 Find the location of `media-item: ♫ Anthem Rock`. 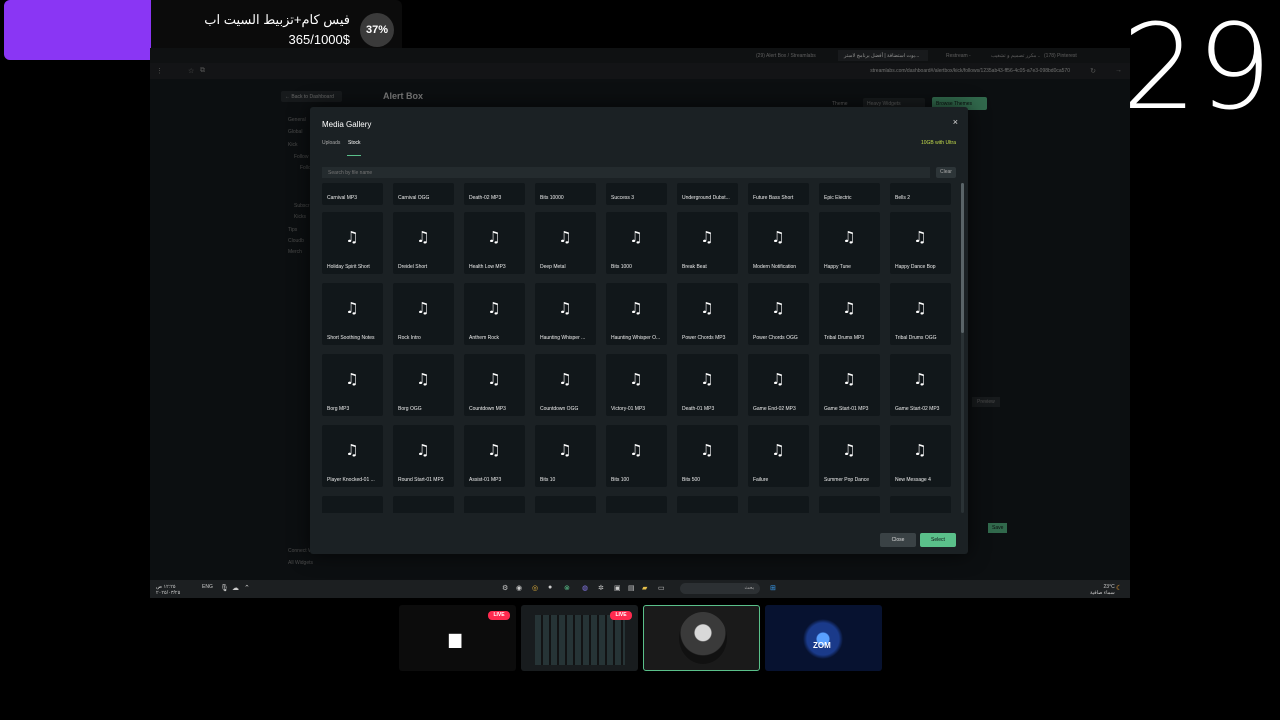

media-item: ♫ Anthem Rock is located at coordinates (494, 314).